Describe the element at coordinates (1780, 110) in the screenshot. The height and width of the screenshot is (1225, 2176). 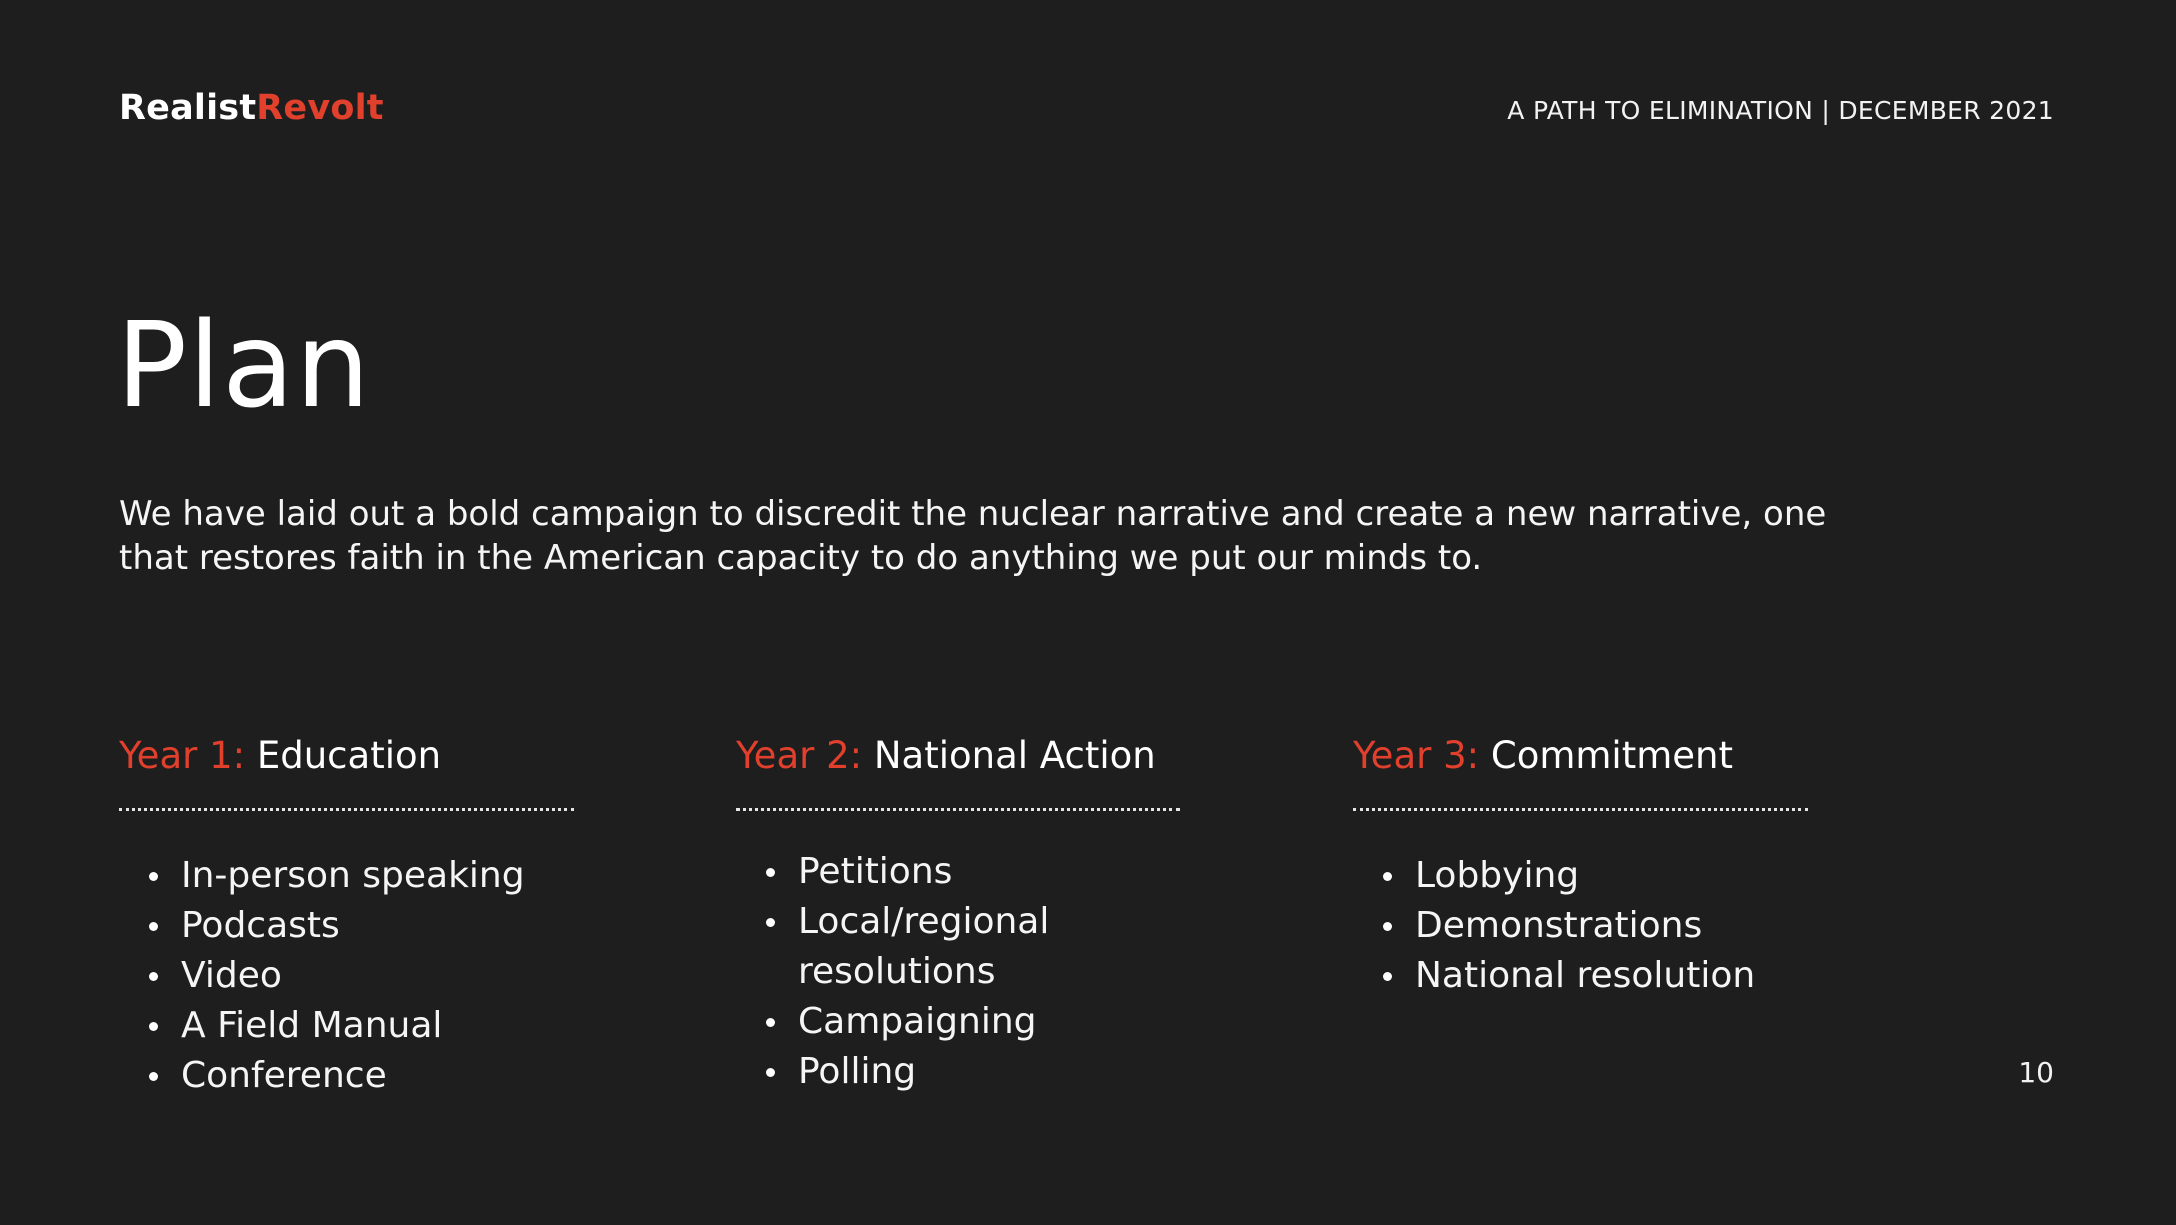
I see `deck-subtitle: A PATH TO ELIMINATION | DECEMBER 2021` at that location.